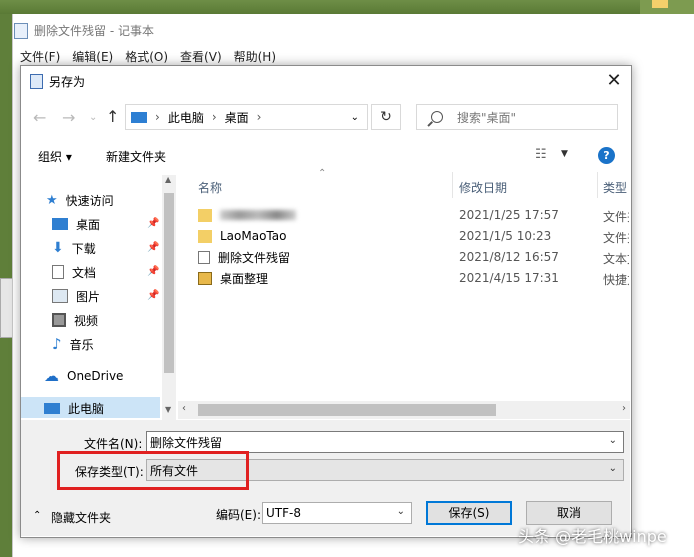 Image resolution: width=694 pixels, height=557 pixels. I want to click on filename-label: 文件名(N):, so click(113, 444).